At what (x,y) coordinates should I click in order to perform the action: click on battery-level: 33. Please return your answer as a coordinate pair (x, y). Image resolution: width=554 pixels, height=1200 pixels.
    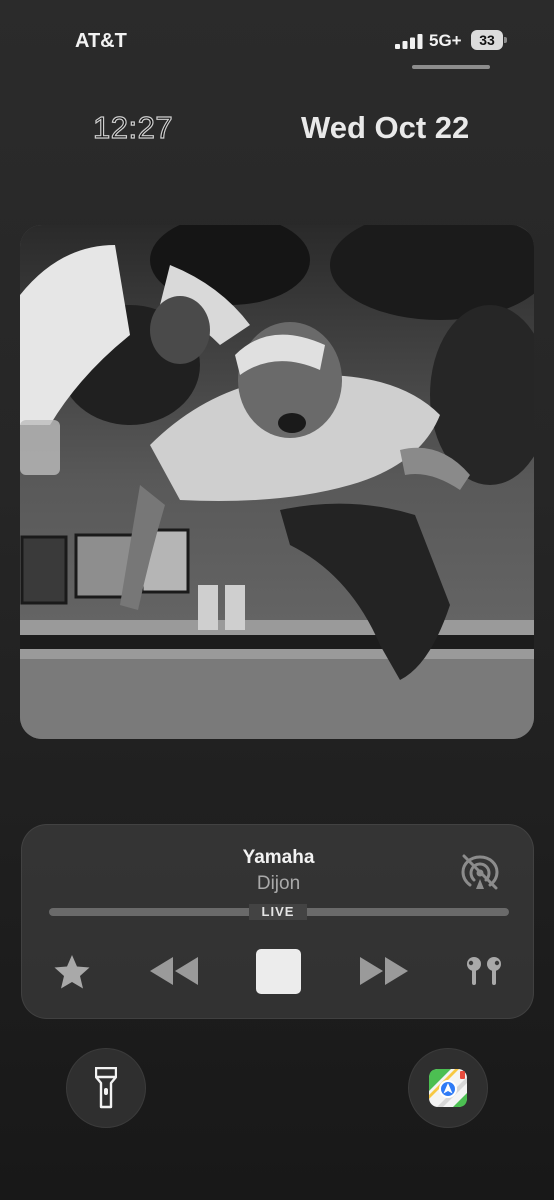
    Looking at the image, I should click on (487, 40).